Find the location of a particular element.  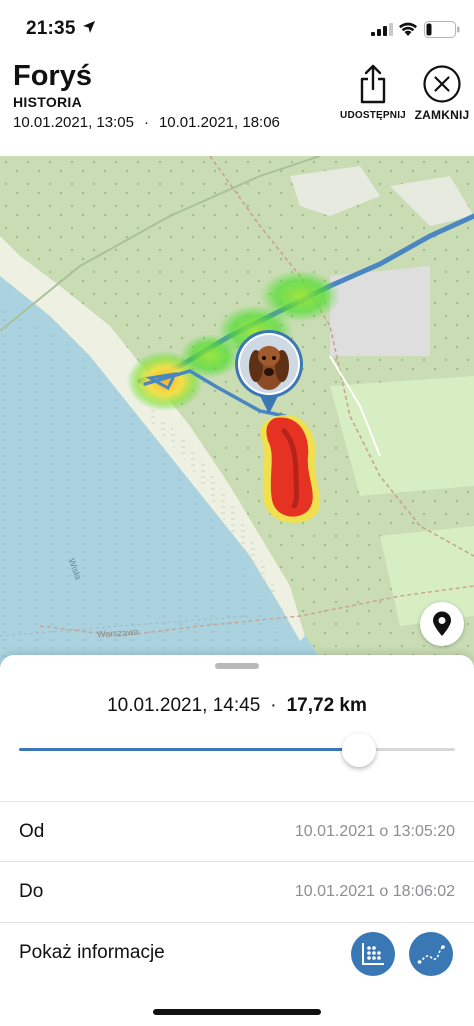

cellular-signal-icon is located at coordinates (382, 29).